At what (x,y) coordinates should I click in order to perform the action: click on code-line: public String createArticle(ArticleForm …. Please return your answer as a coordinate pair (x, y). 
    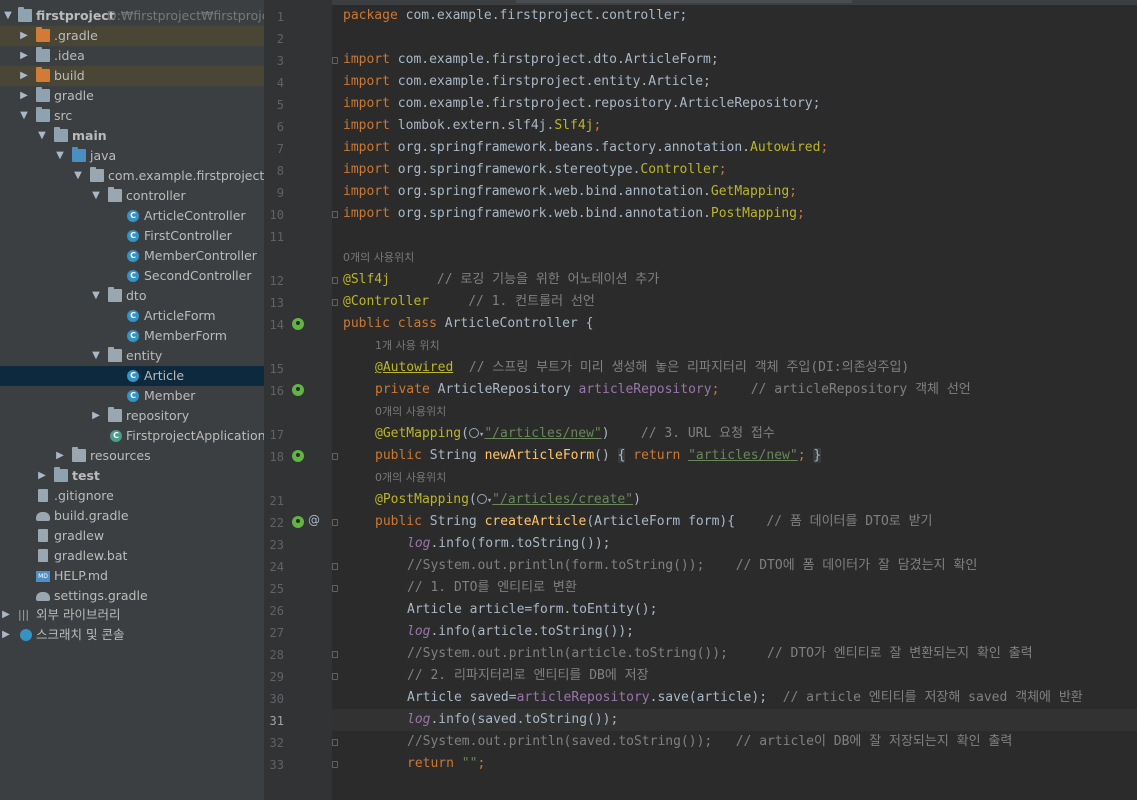
    Looking at the image, I should click on (654, 522).